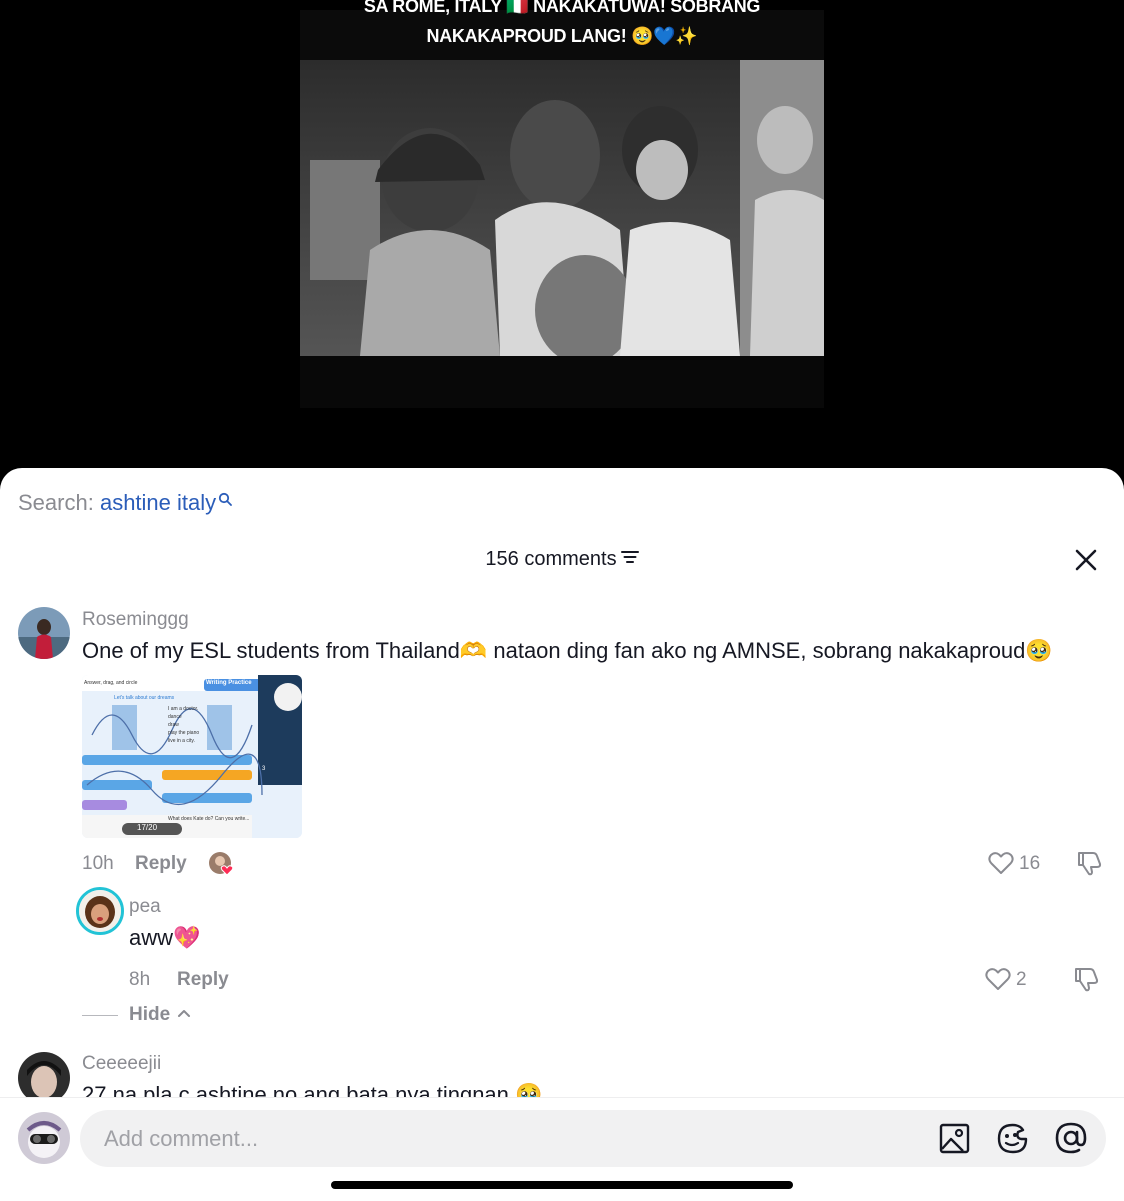 This screenshot has width=1124, height=1201. I want to click on image-icon, so click(954, 1141).